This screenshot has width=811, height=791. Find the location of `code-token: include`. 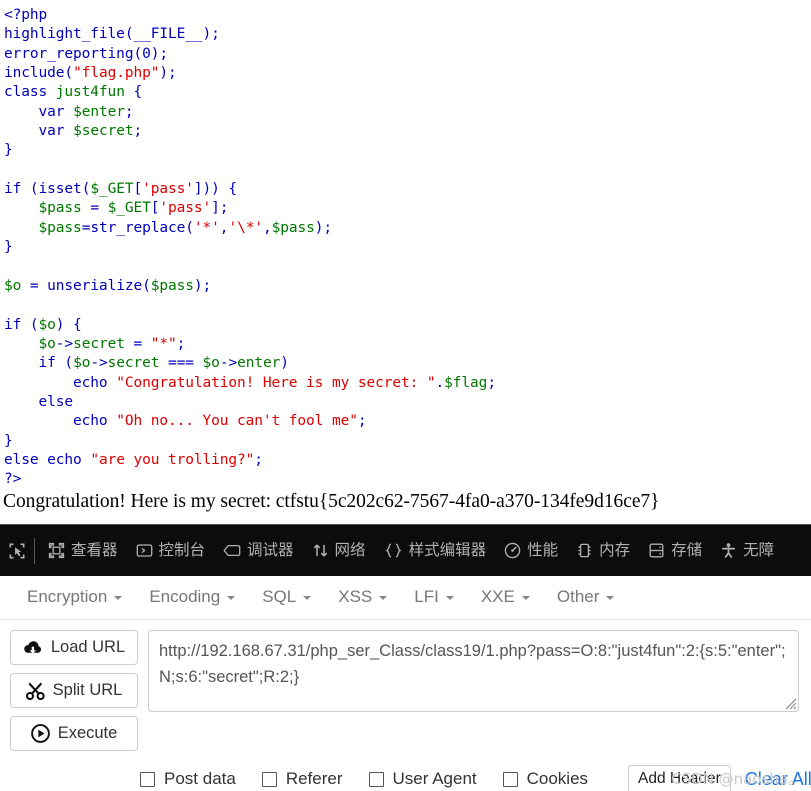

code-token: include is located at coordinates (34, 73).